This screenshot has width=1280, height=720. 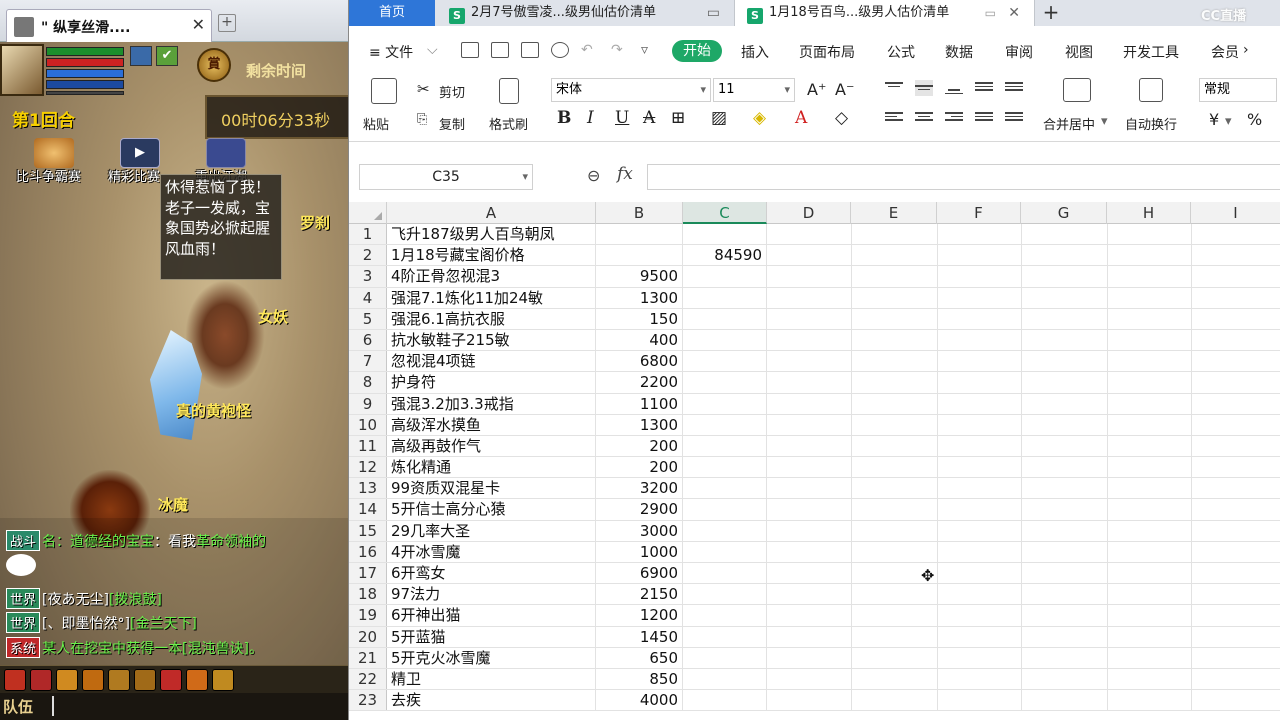 What do you see at coordinates (639, 213) in the screenshot?
I see `column-header: B` at bounding box center [639, 213].